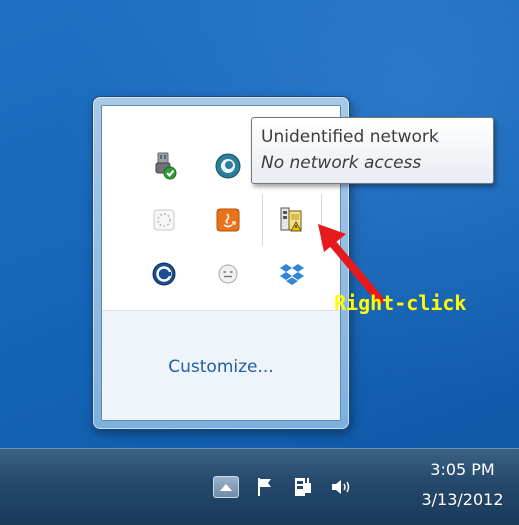 This screenshot has height=525, width=519. I want to click on webcam-app-icon, so click(228, 166).